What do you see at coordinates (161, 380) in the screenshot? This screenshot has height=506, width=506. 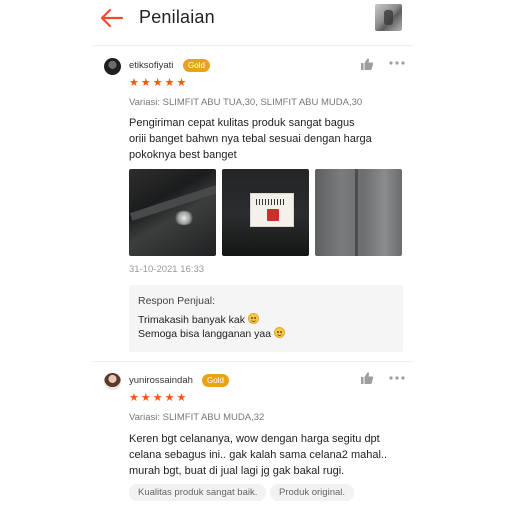 I see `reviewer-name: yunirossaindah` at bounding box center [161, 380].